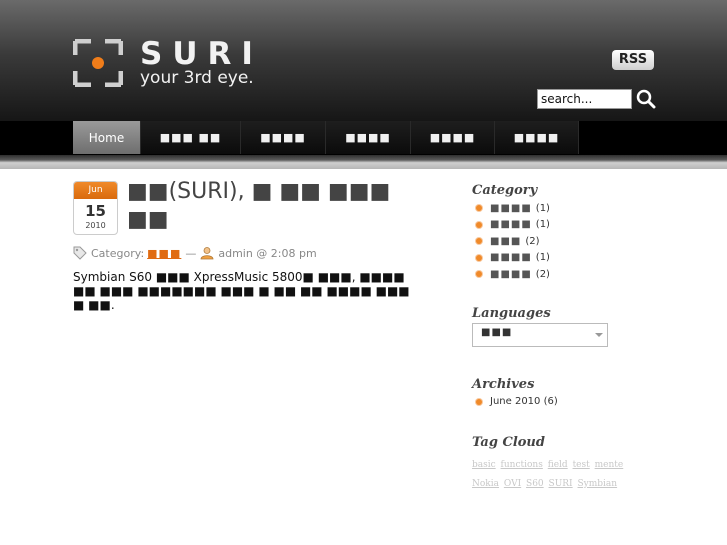 The height and width of the screenshot is (545, 727). What do you see at coordinates (95, 225) in the screenshot?
I see `date-year: 2010` at bounding box center [95, 225].